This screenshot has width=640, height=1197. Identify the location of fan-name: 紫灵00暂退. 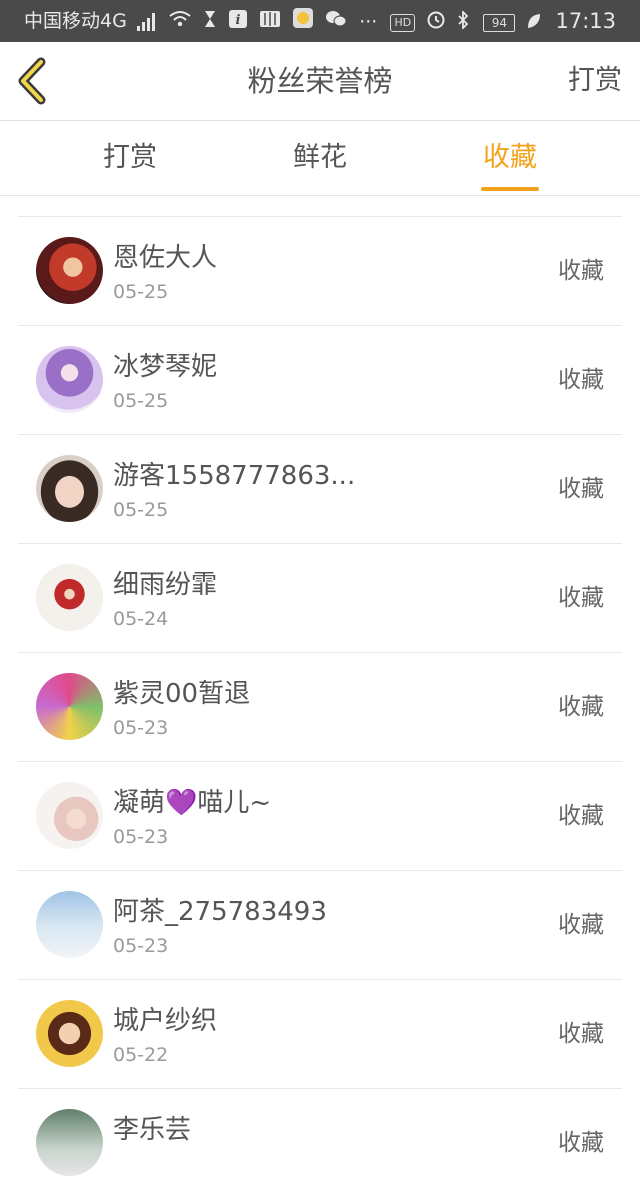
(182, 694).